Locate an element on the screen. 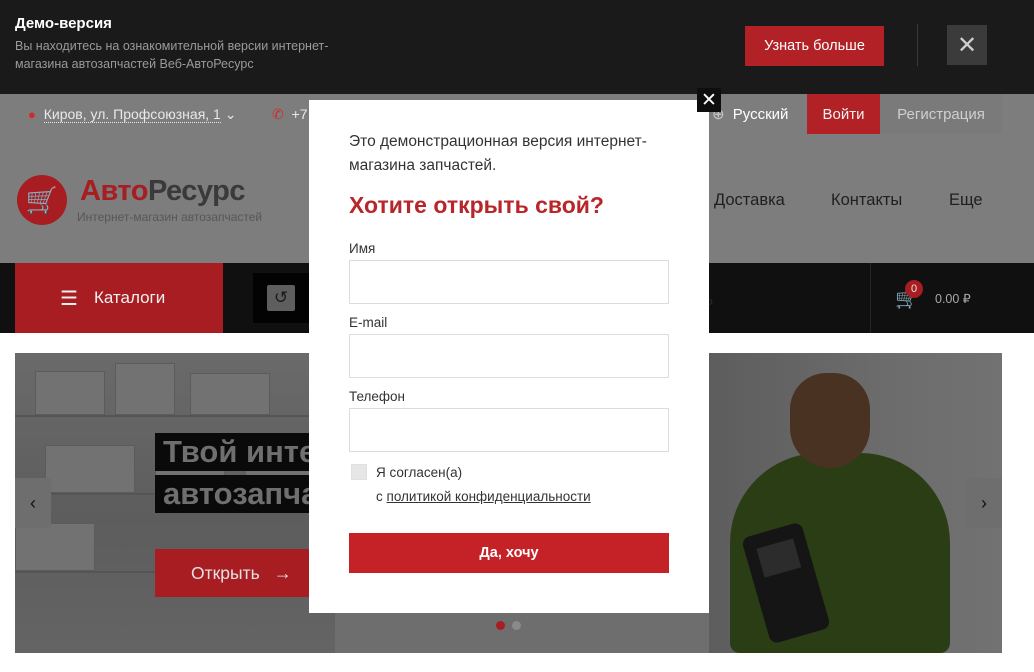  logo-tagline: Интернет-магазин автозапчастей is located at coordinates (170, 217).